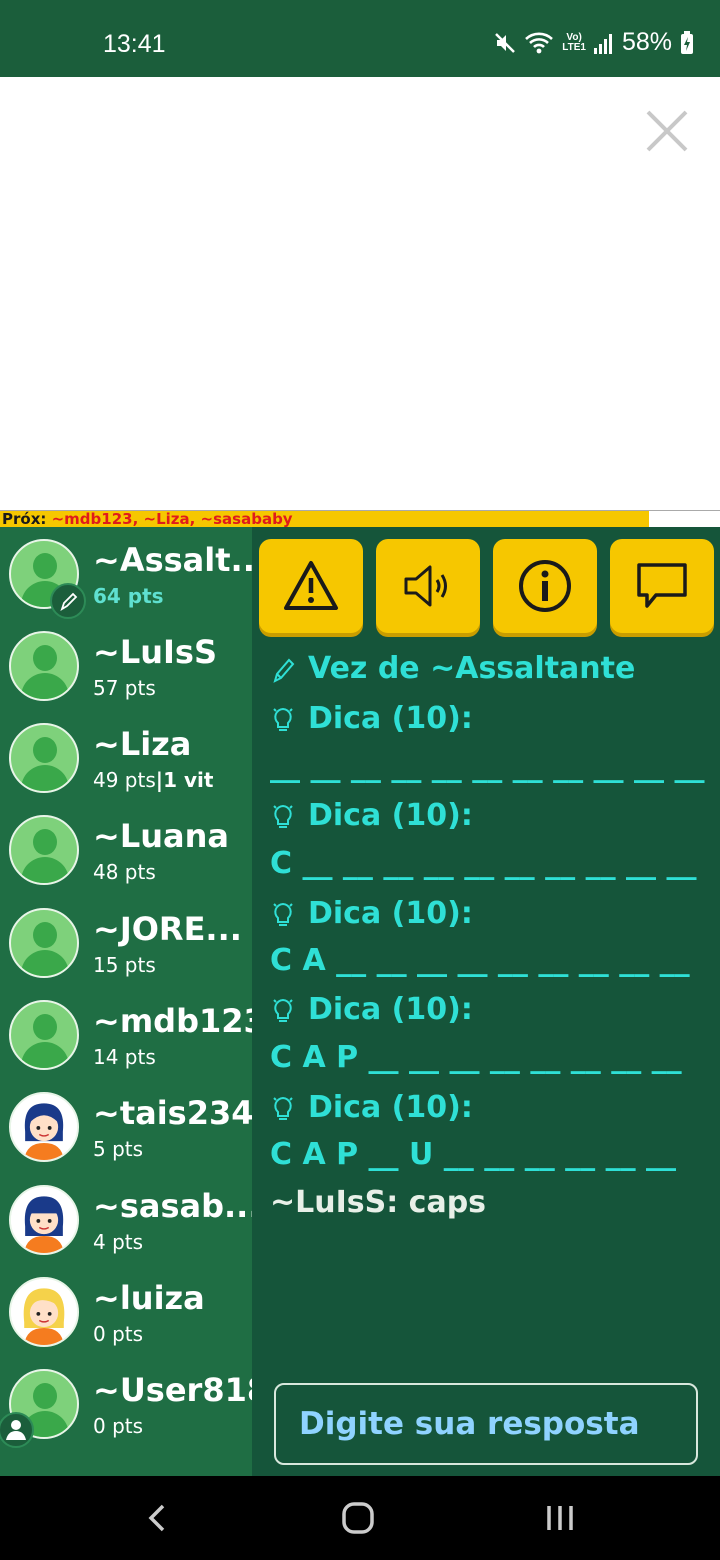  I want to click on next-players-bar: Próx: ~mdb123, ~Liza, ~sasababy, so click(360, 519).